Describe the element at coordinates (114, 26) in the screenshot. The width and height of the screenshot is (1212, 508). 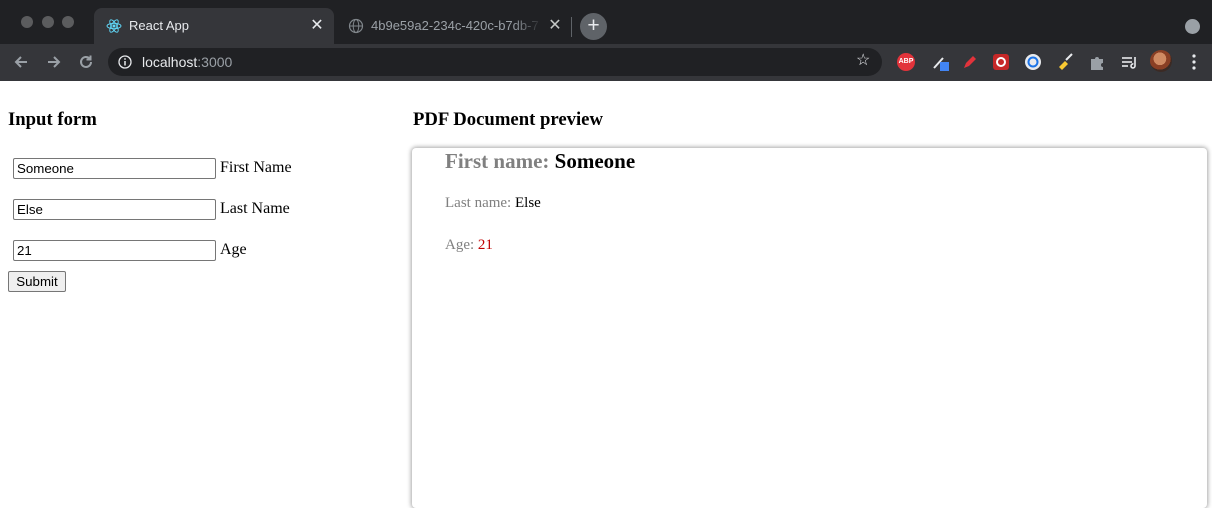
I see `react-icon` at that location.